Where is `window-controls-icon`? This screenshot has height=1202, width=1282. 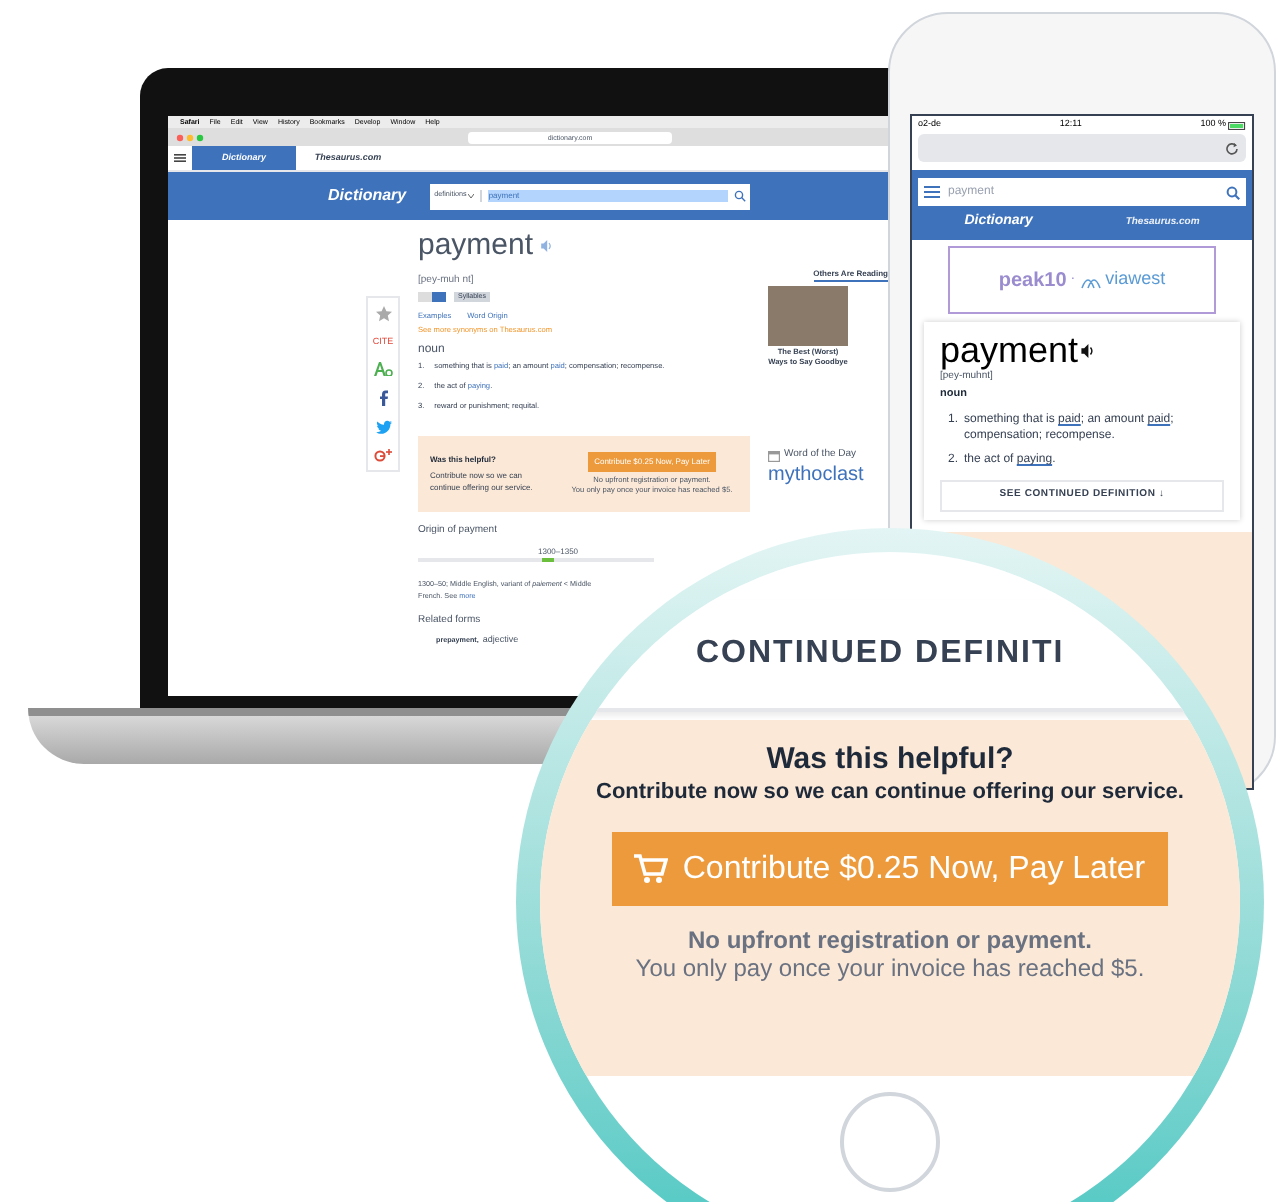
window-controls-icon is located at coordinates (192, 137).